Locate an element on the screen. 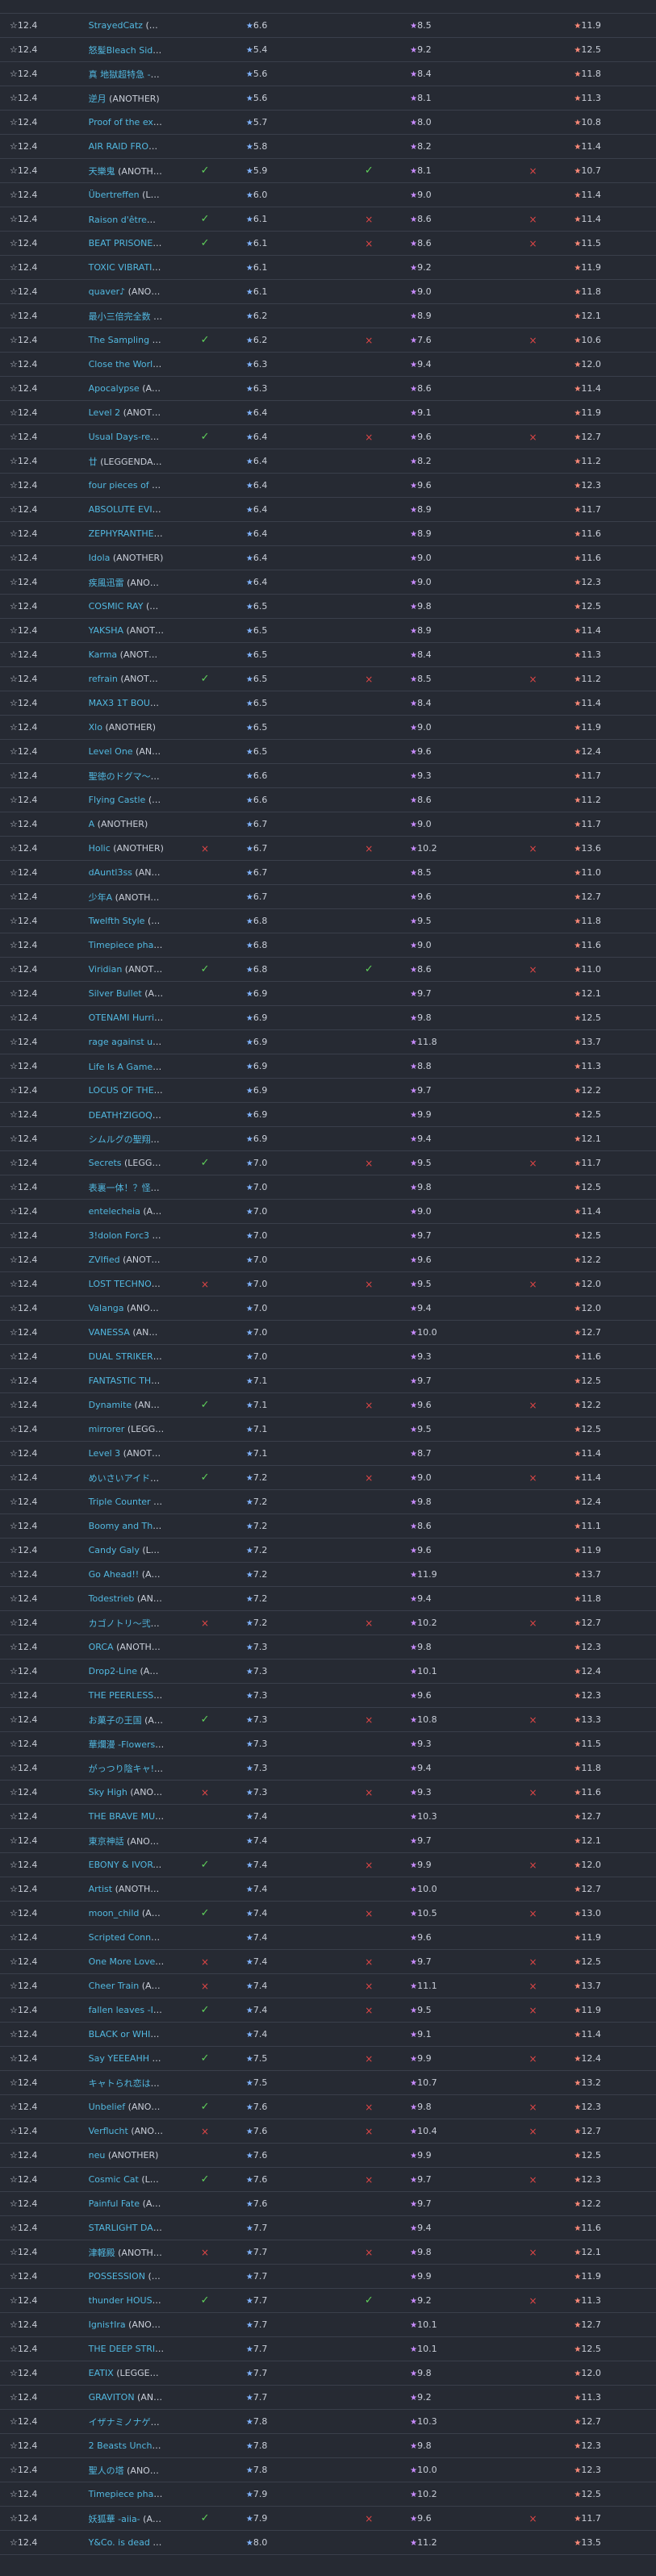  song-title-link: STARLIGHT DANCEHALL is located at coordinates (127, 2228).